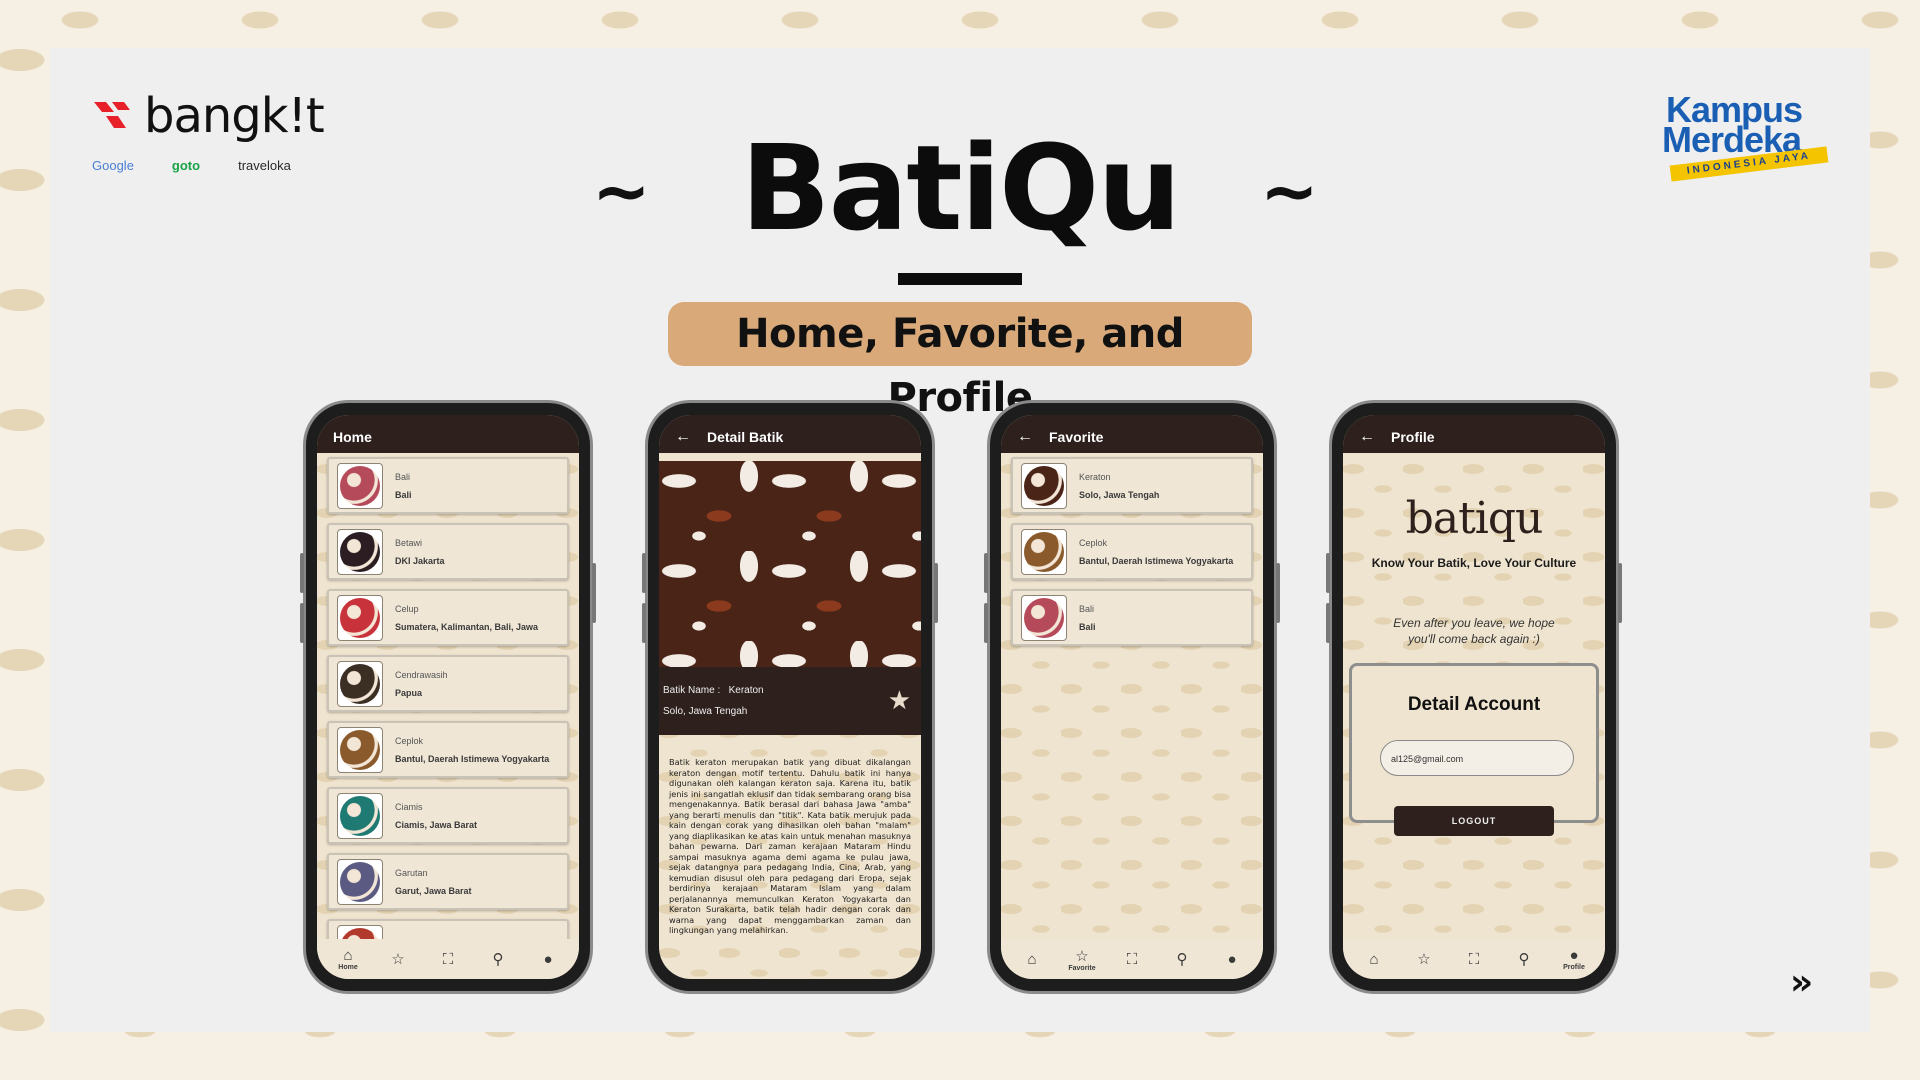  What do you see at coordinates (467, 626) in the screenshot?
I see `batik-region: Sumatera, Kalimantan, Bali, Jawa` at bounding box center [467, 626].